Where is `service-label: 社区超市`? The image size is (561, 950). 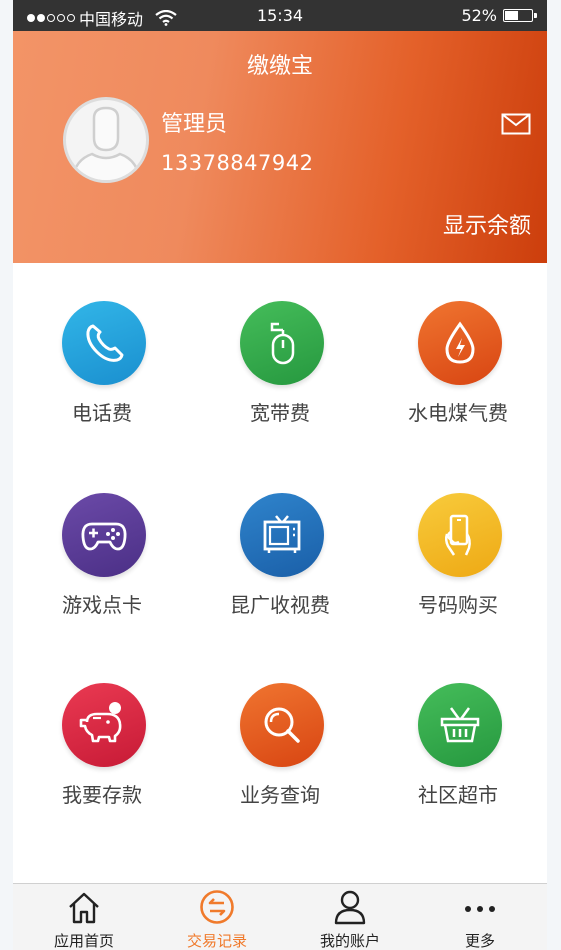
service-label: 社区超市 is located at coordinates (458, 795).